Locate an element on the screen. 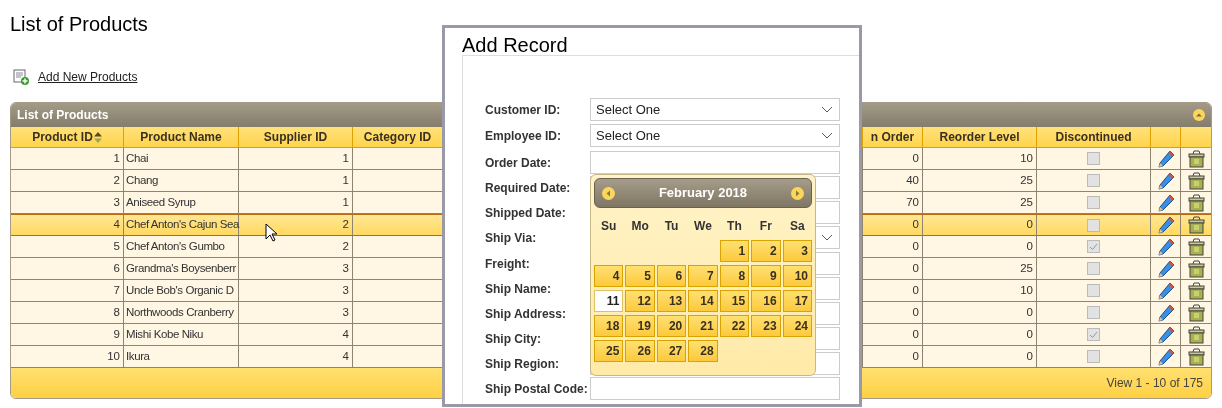 This screenshot has height=408, width=1222. table-cell: 6 is located at coordinates (67, 268).